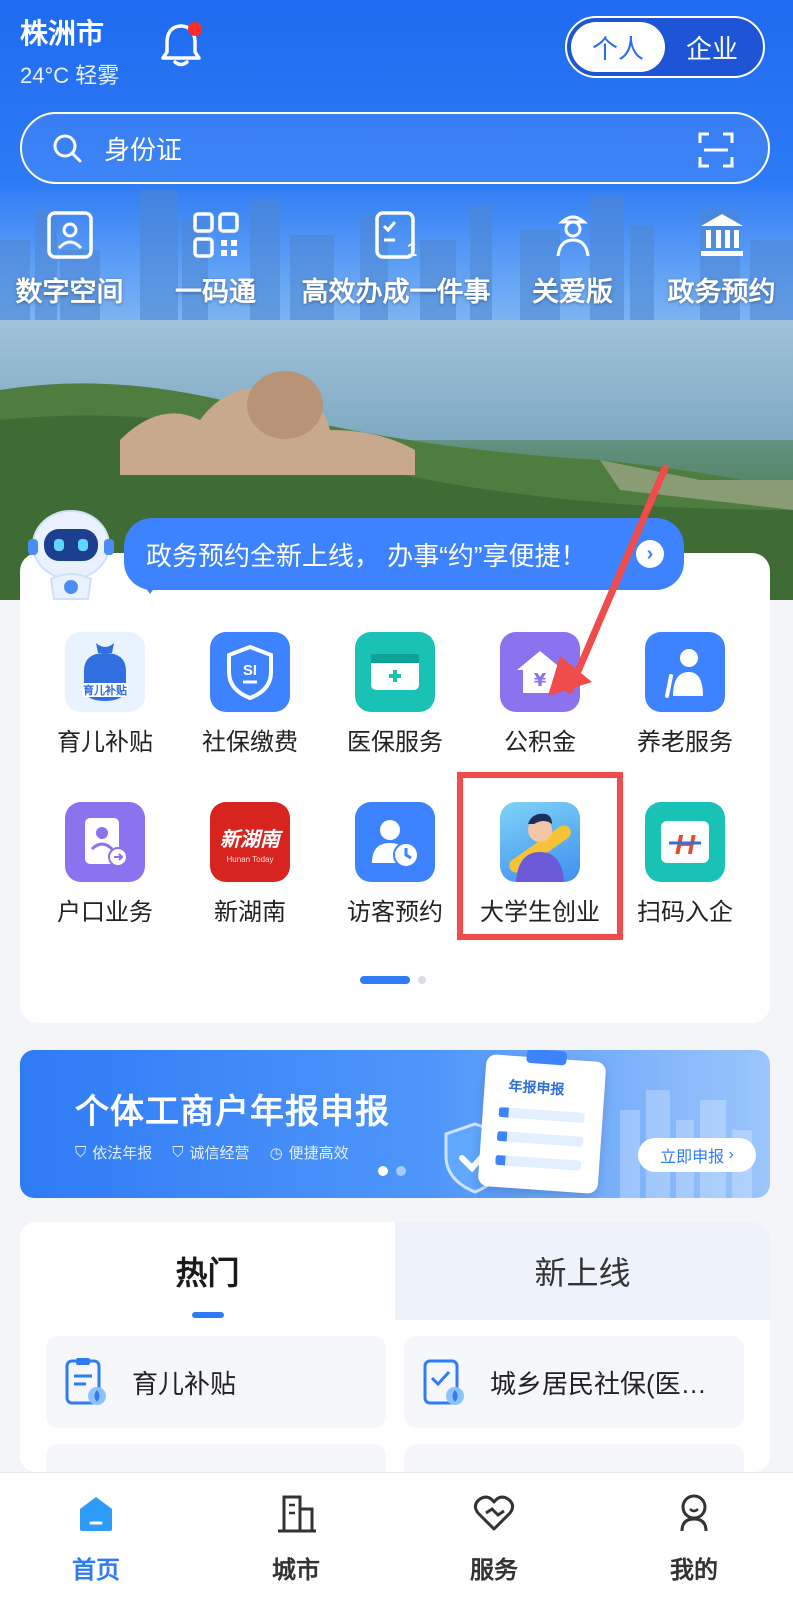  Describe the element at coordinates (250, 859) in the screenshot. I see `svg-text: Hunan Today` at that location.